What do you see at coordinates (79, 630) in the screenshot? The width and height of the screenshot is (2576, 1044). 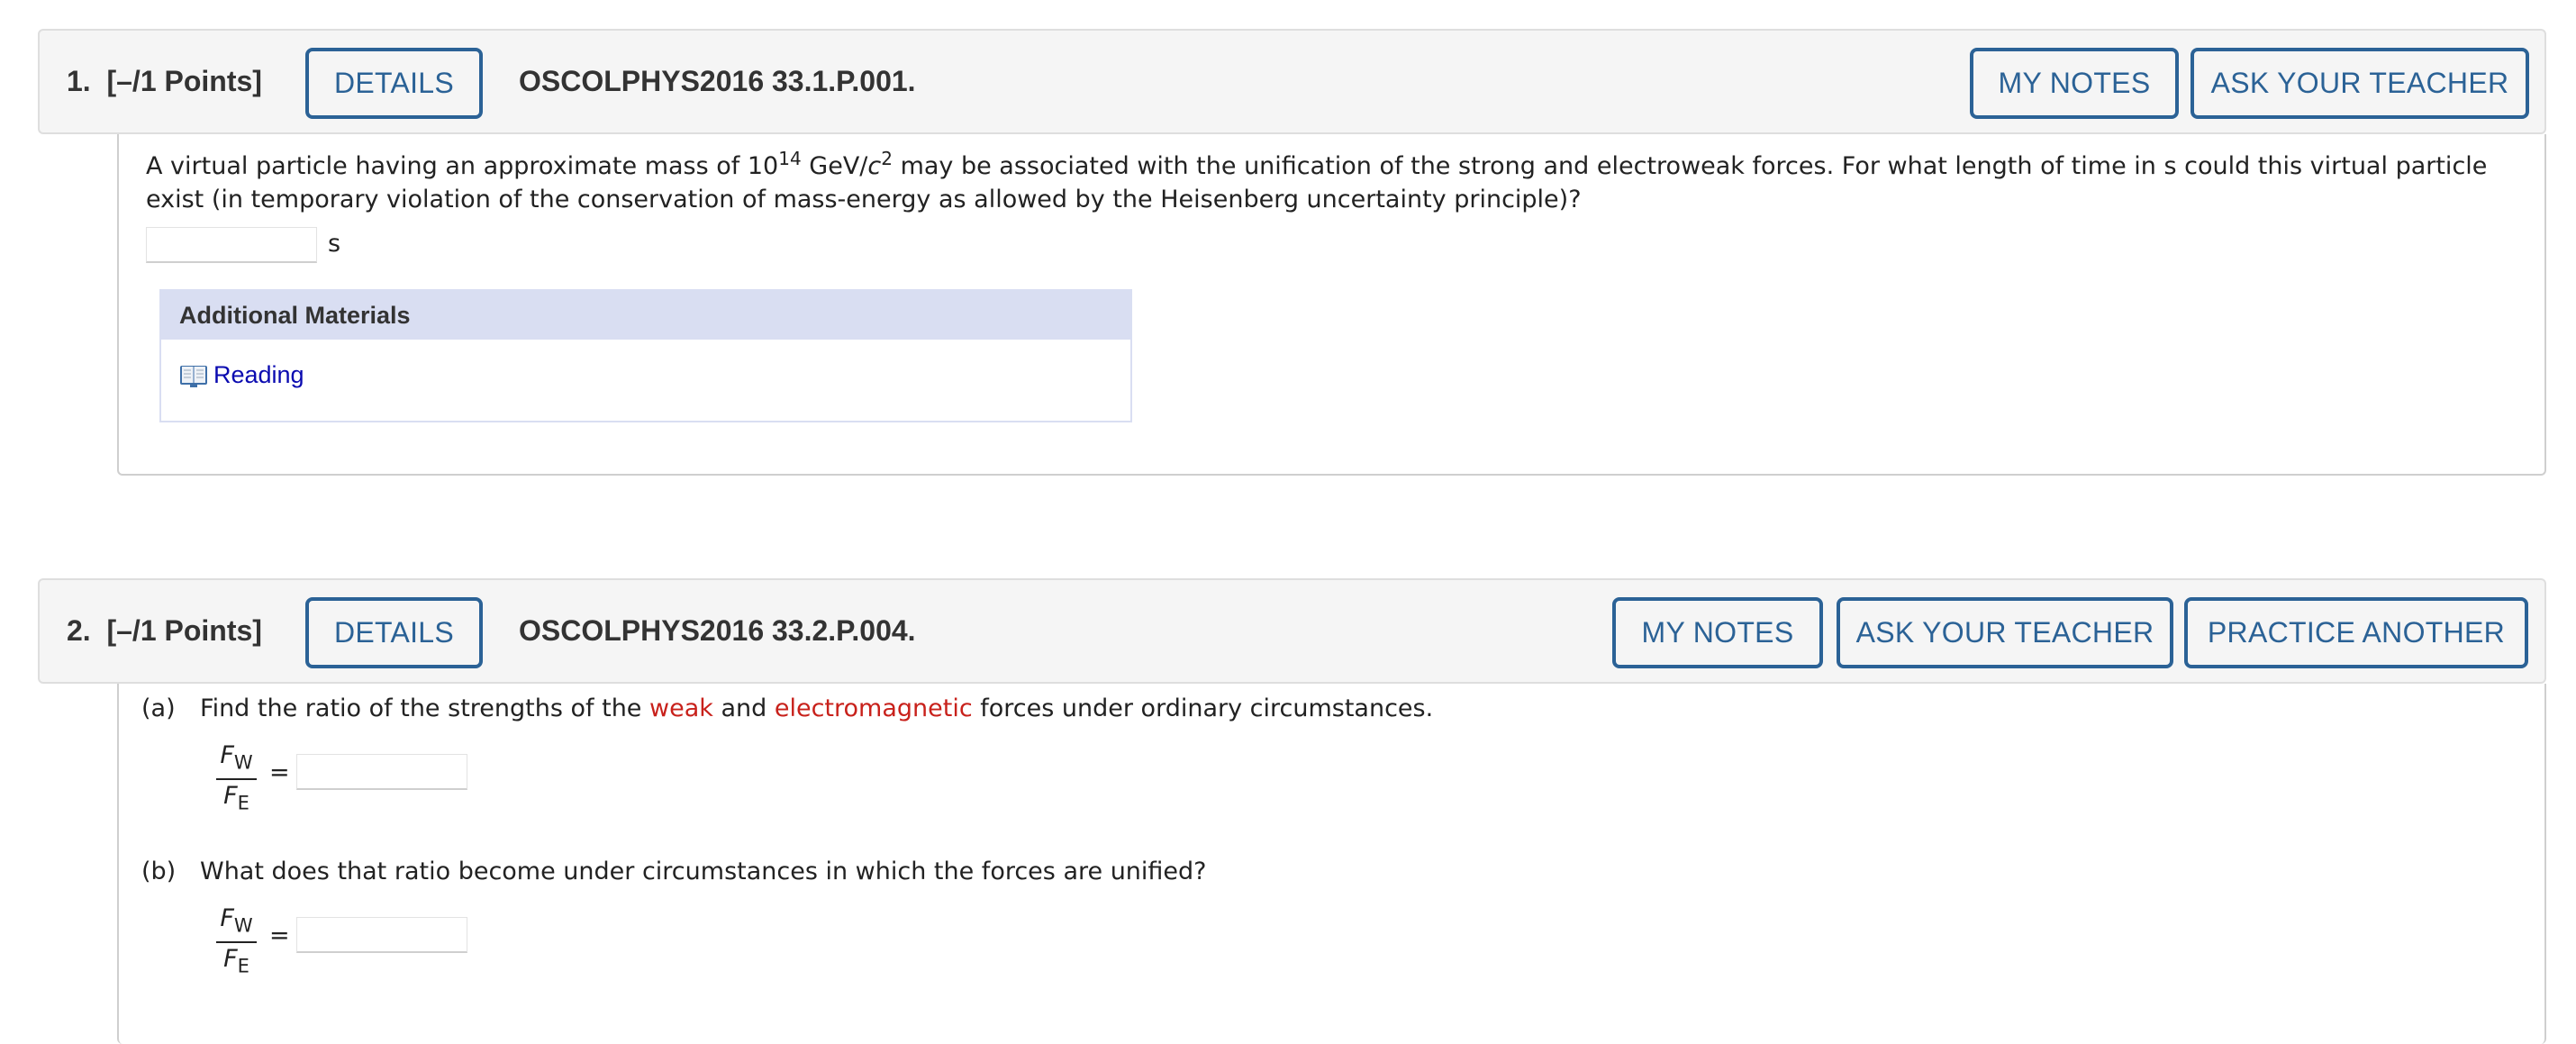 I see `question-number: 2.` at bounding box center [79, 630].